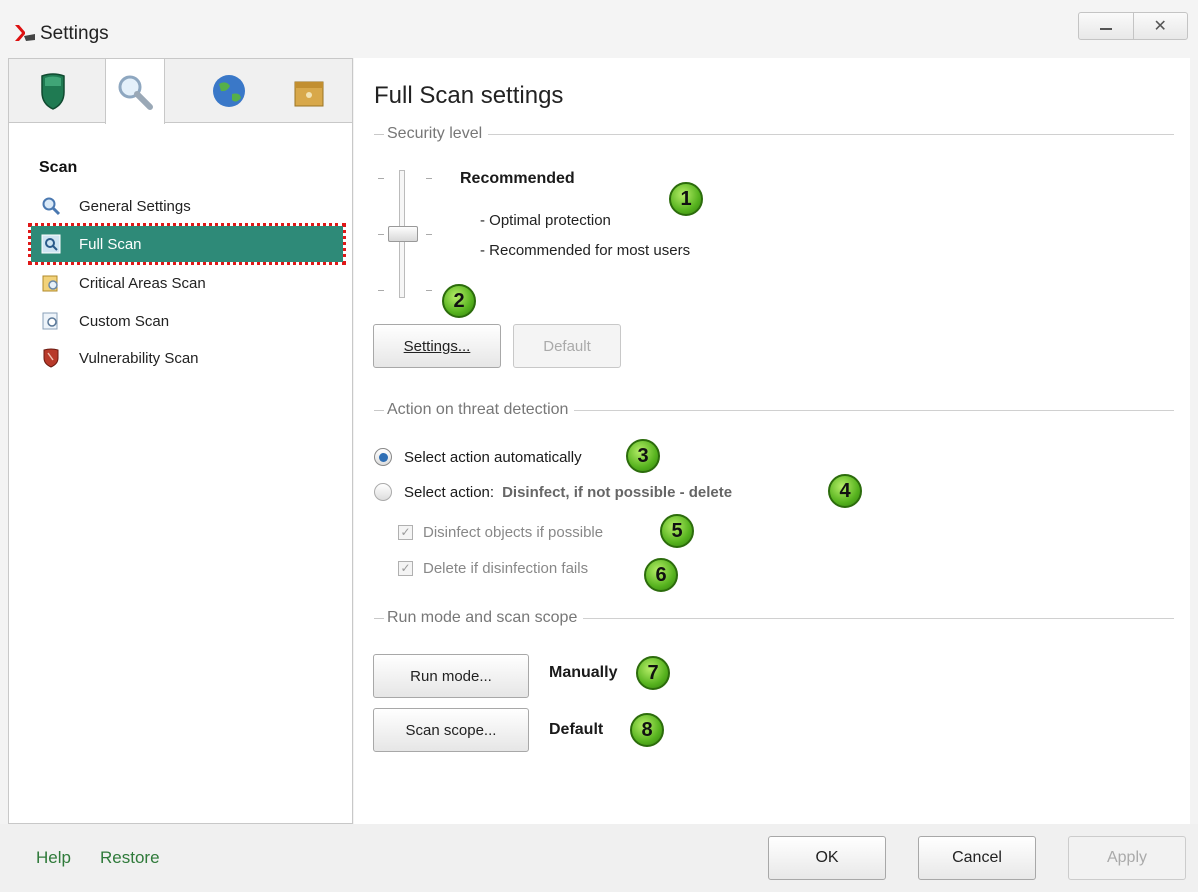 This screenshot has width=1198, height=892. Describe the element at coordinates (774, 618) in the screenshot. I see `run-mode-header: Run mode and scan scope` at that location.